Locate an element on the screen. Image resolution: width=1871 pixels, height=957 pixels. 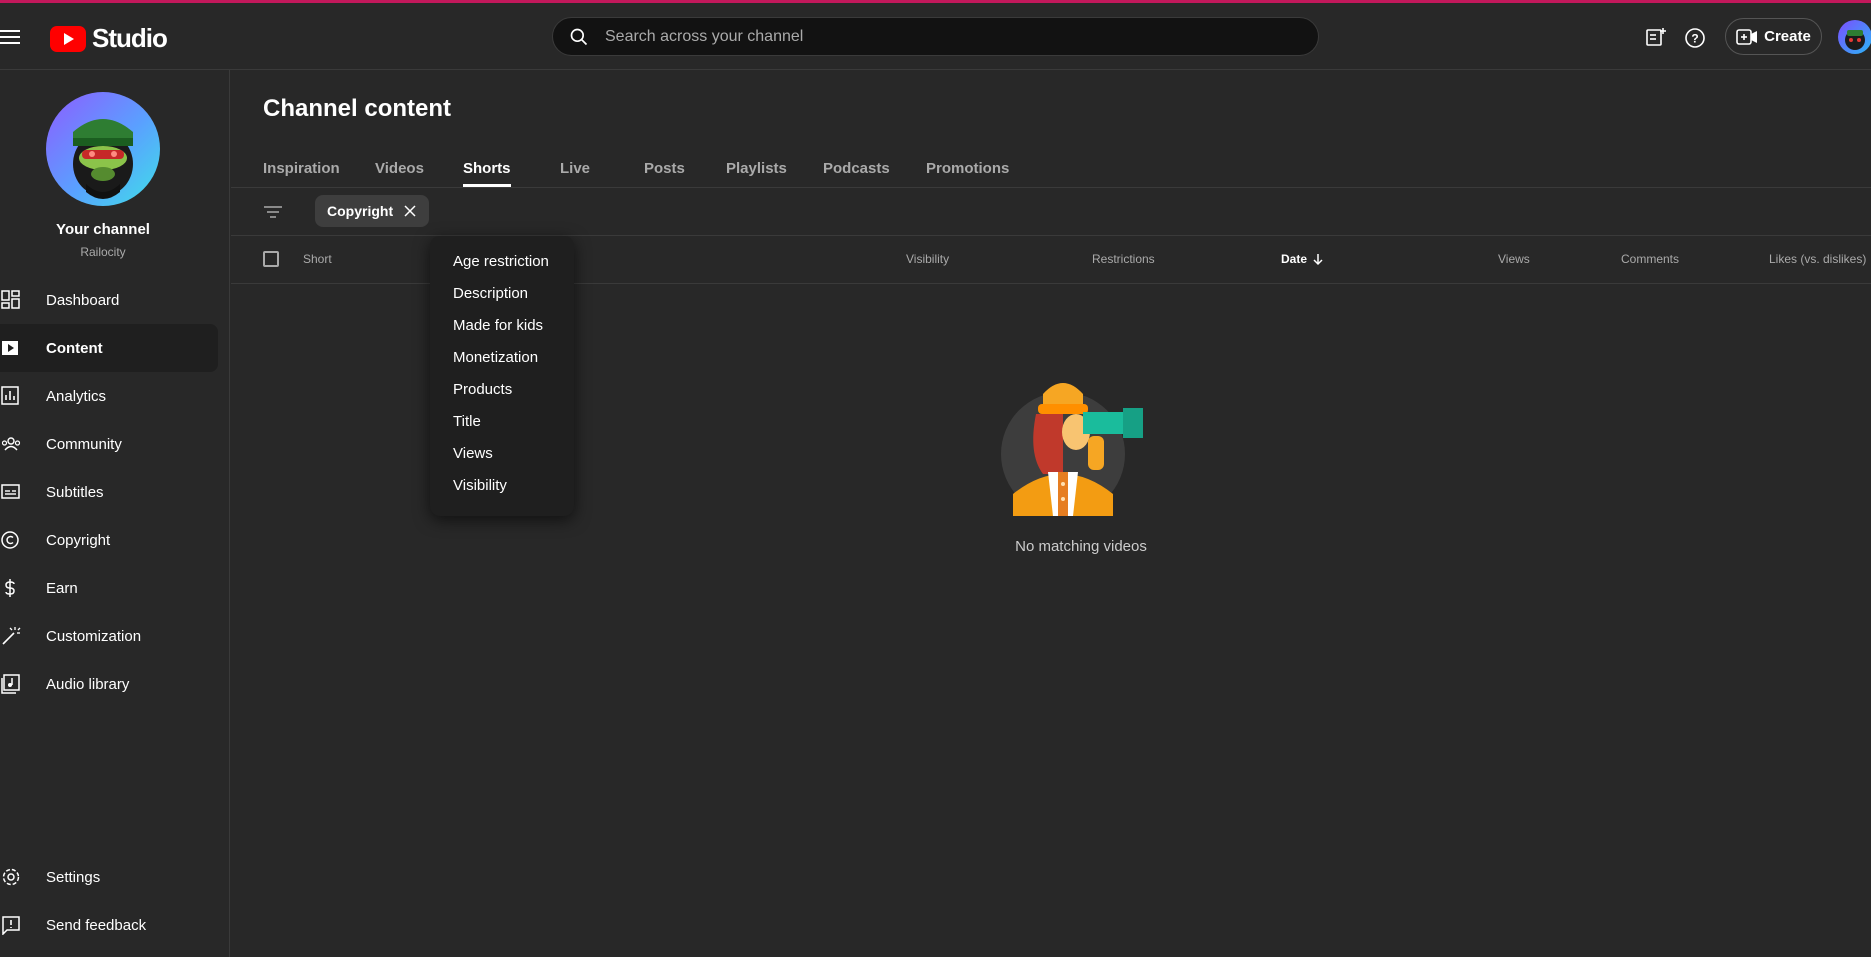
filter-chip-label: Copyright is located at coordinates (360, 211).